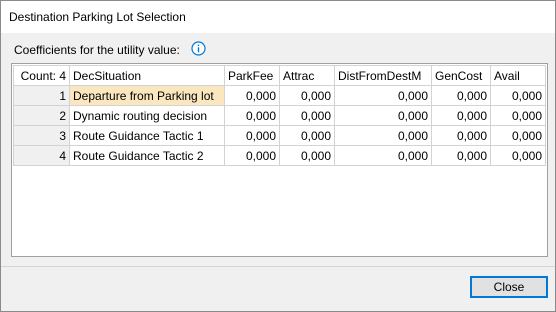  I want to click on row-index: 4, so click(41, 155).